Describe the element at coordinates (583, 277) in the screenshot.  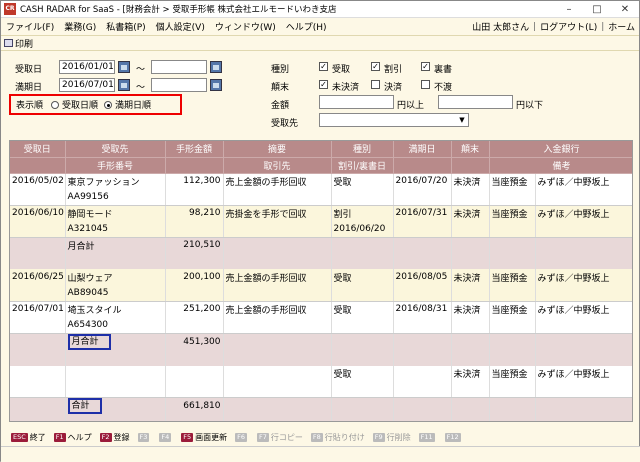
I see `table-cell: みずほ／中野坂上` at that location.